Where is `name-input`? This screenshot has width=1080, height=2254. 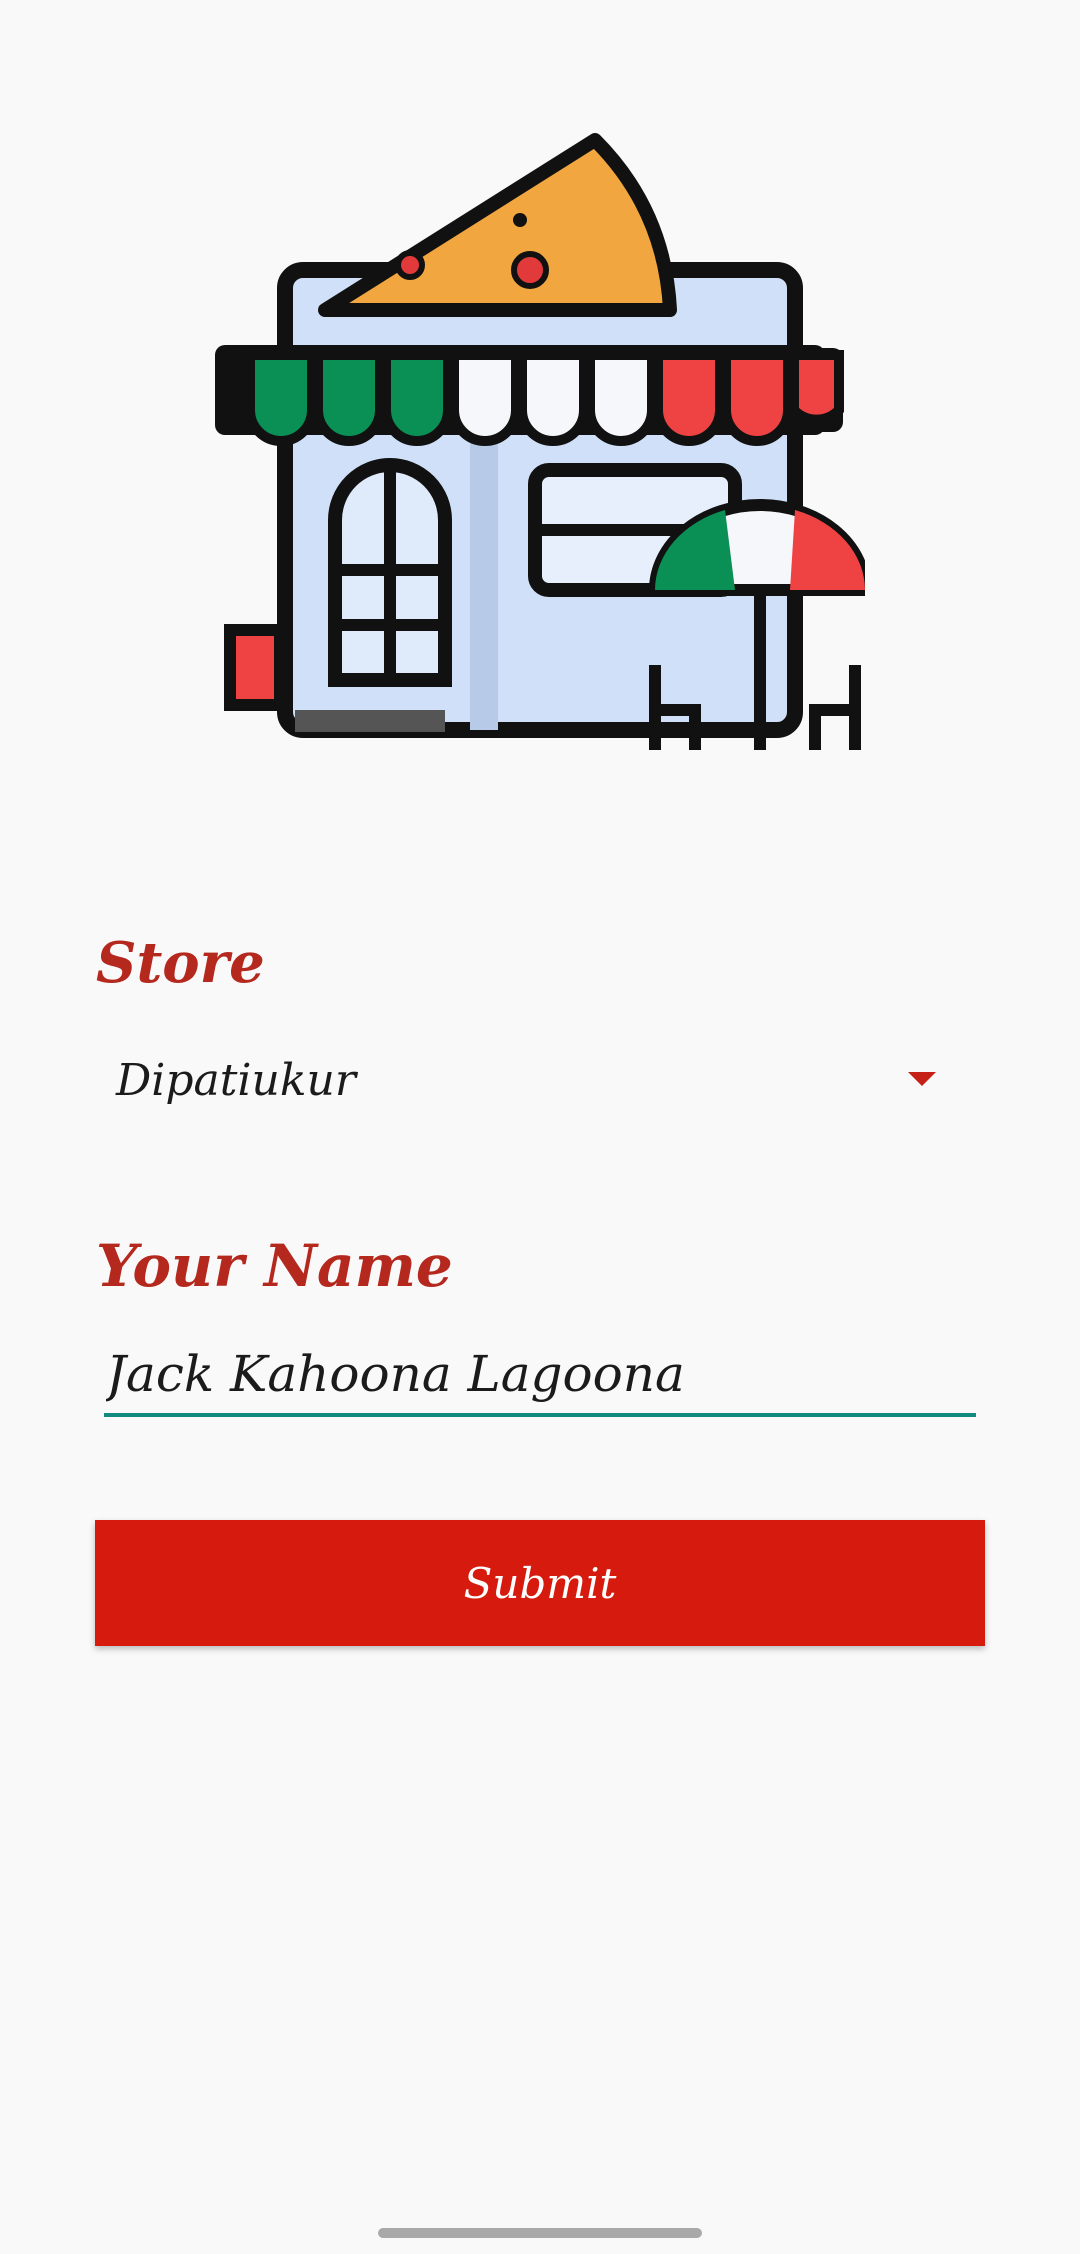
name-input is located at coordinates (540, 1376).